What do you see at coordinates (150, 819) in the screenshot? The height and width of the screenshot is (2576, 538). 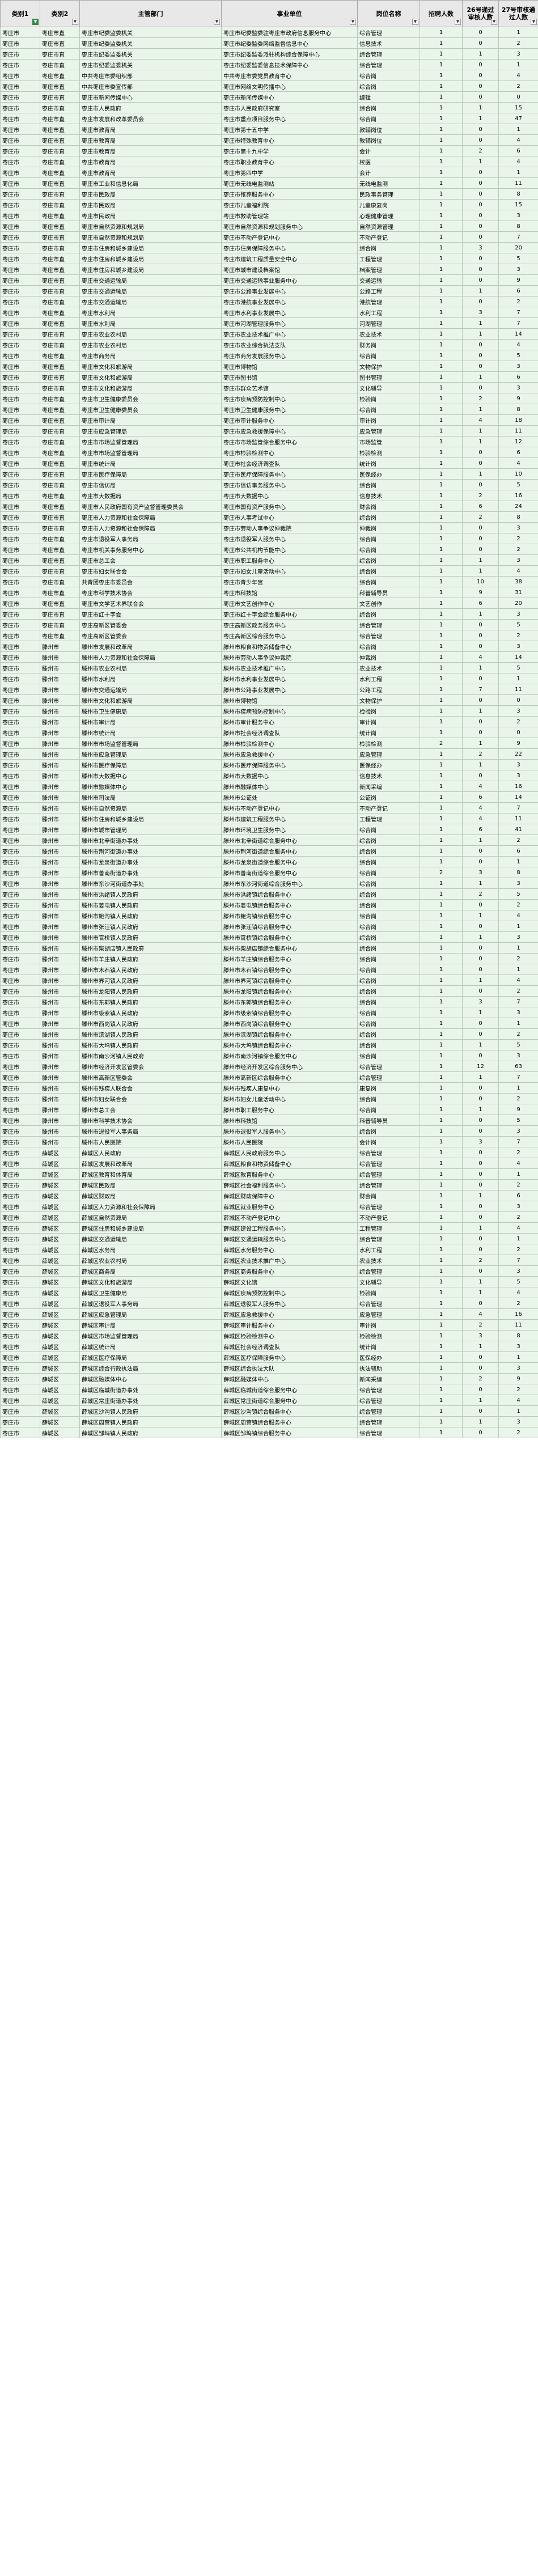 I see `cell-department: 滕州市住房和城乡建设局` at bounding box center [150, 819].